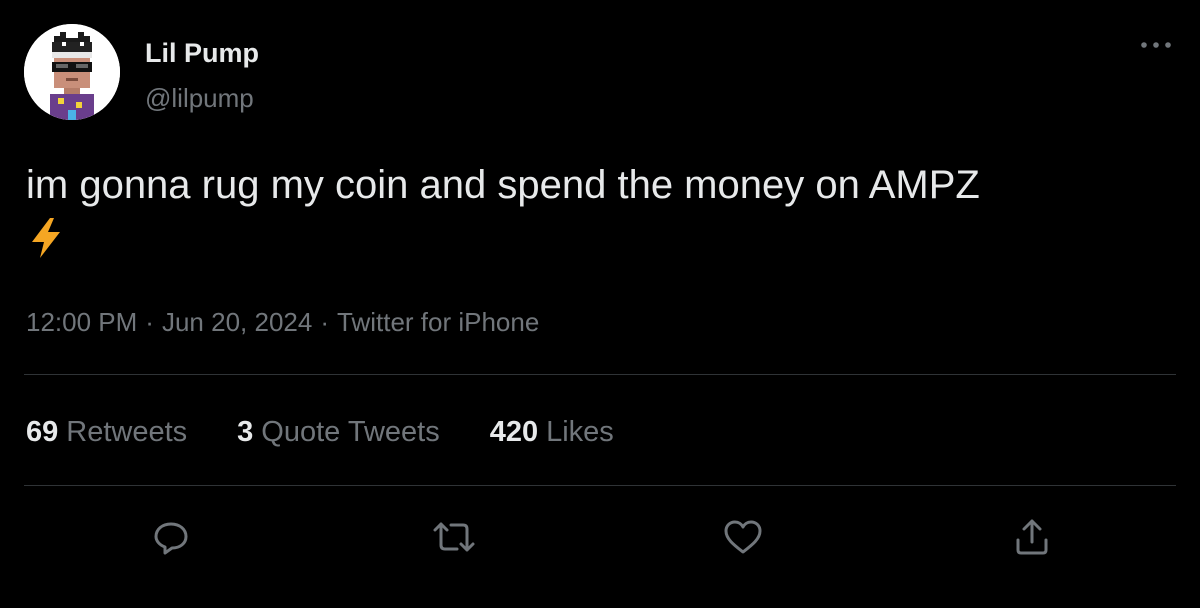  I want to click on likes-count: 420, so click(514, 432).